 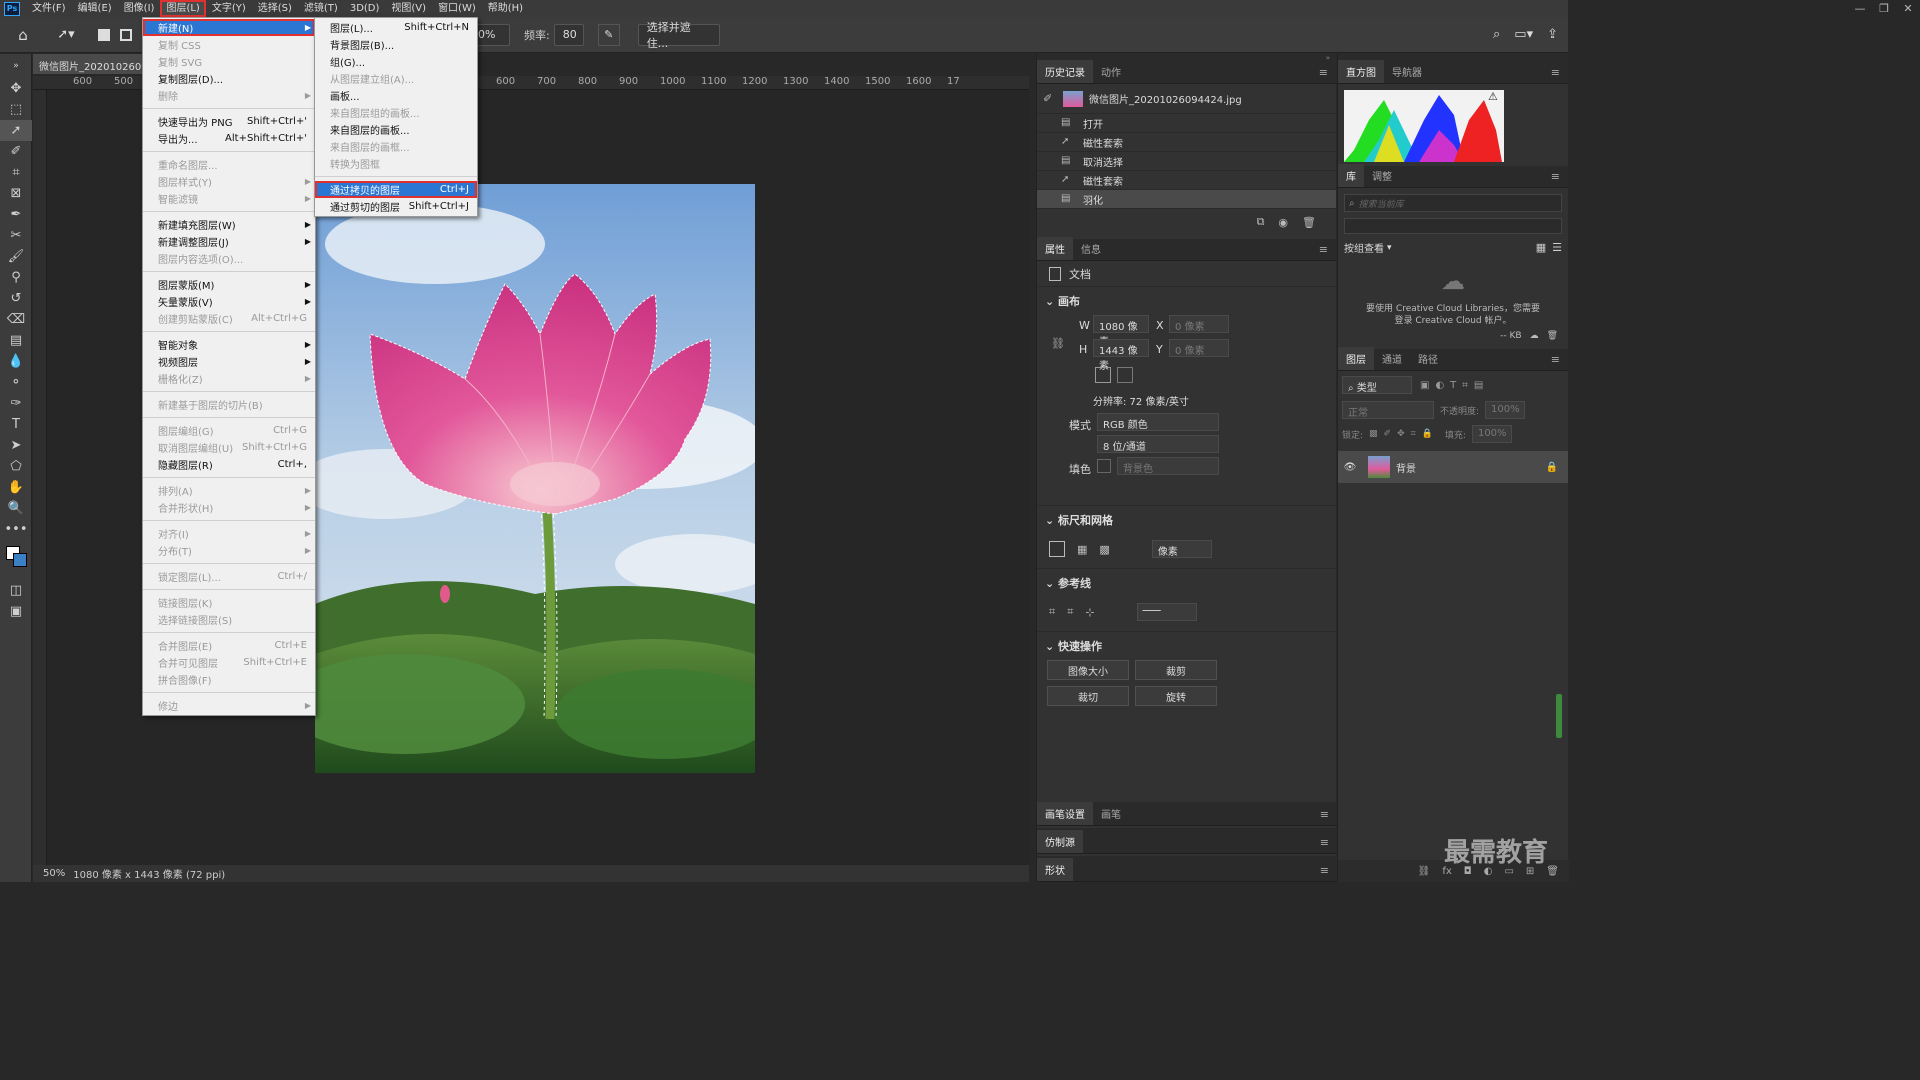 I want to click on canvas-section: ⌄ 画布, so click(x=1186, y=301).